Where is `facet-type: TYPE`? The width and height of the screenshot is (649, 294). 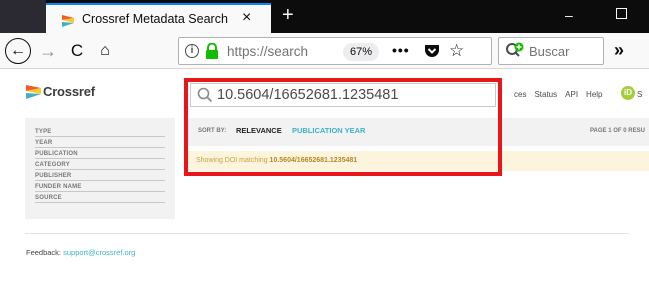 facet-type: TYPE is located at coordinates (100, 132).